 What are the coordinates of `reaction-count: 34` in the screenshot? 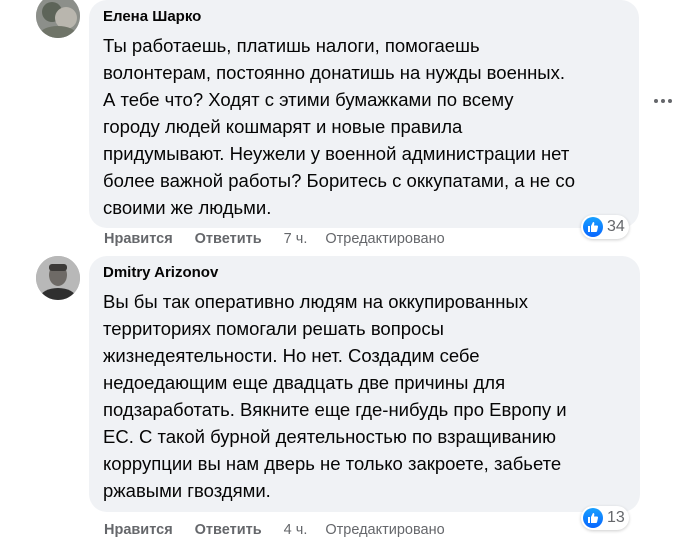 It's located at (616, 226).